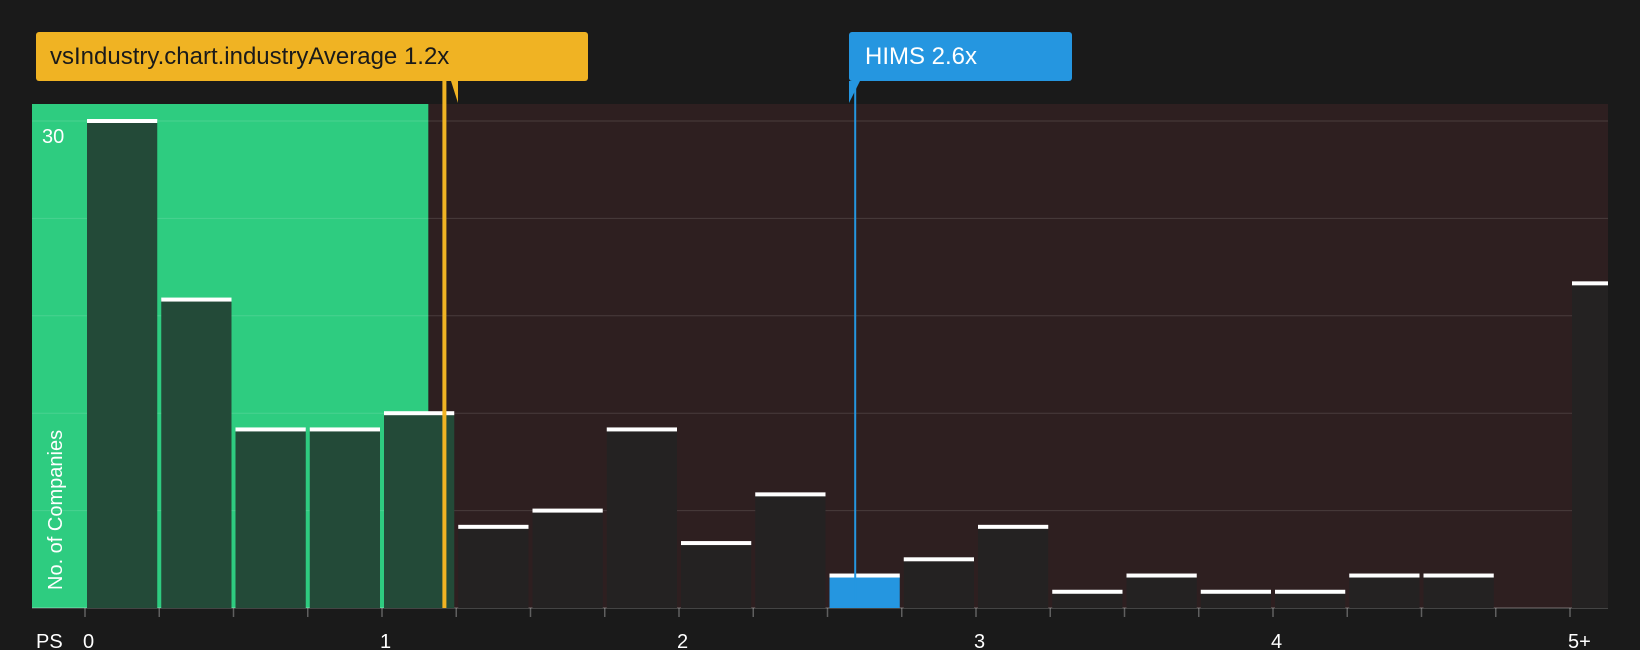 This screenshot has height=650, width=1640. Describe the element at coordinates (682, 640) in the screenshot. I see `x-tick-label: 2` at that location.